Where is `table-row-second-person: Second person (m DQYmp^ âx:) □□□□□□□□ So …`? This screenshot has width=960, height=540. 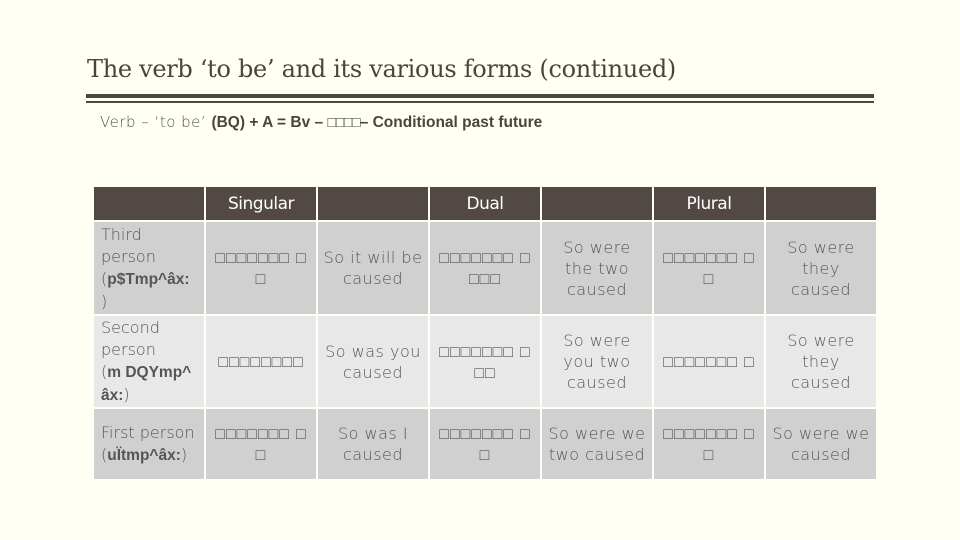
table-row-second-person: Second person (m DQYmp^ âx:) □□□□□□□□ So … is located at coordinates (485, 361).